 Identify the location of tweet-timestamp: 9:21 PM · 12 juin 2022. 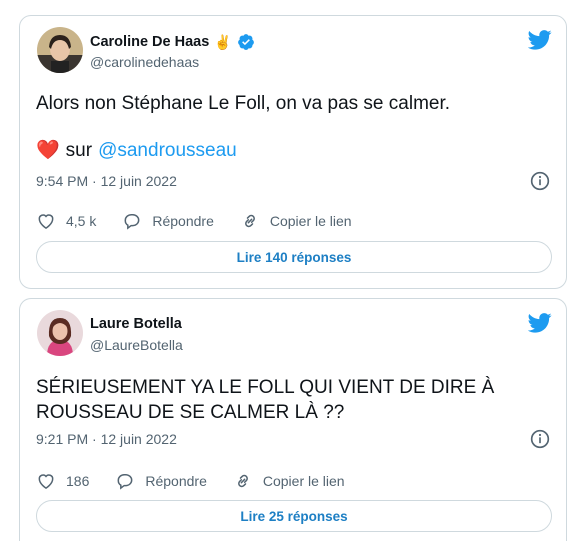
(106, 439).